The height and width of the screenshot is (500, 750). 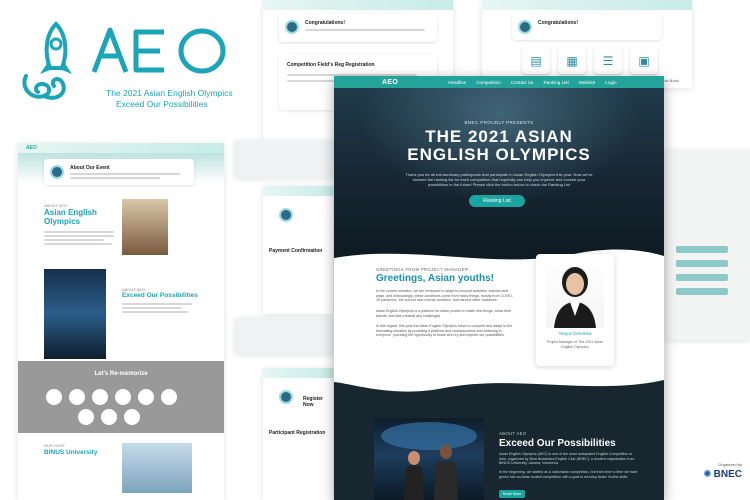 I want to click on left-section1-title: Asian English Olympics, so click(x=70, y=217).